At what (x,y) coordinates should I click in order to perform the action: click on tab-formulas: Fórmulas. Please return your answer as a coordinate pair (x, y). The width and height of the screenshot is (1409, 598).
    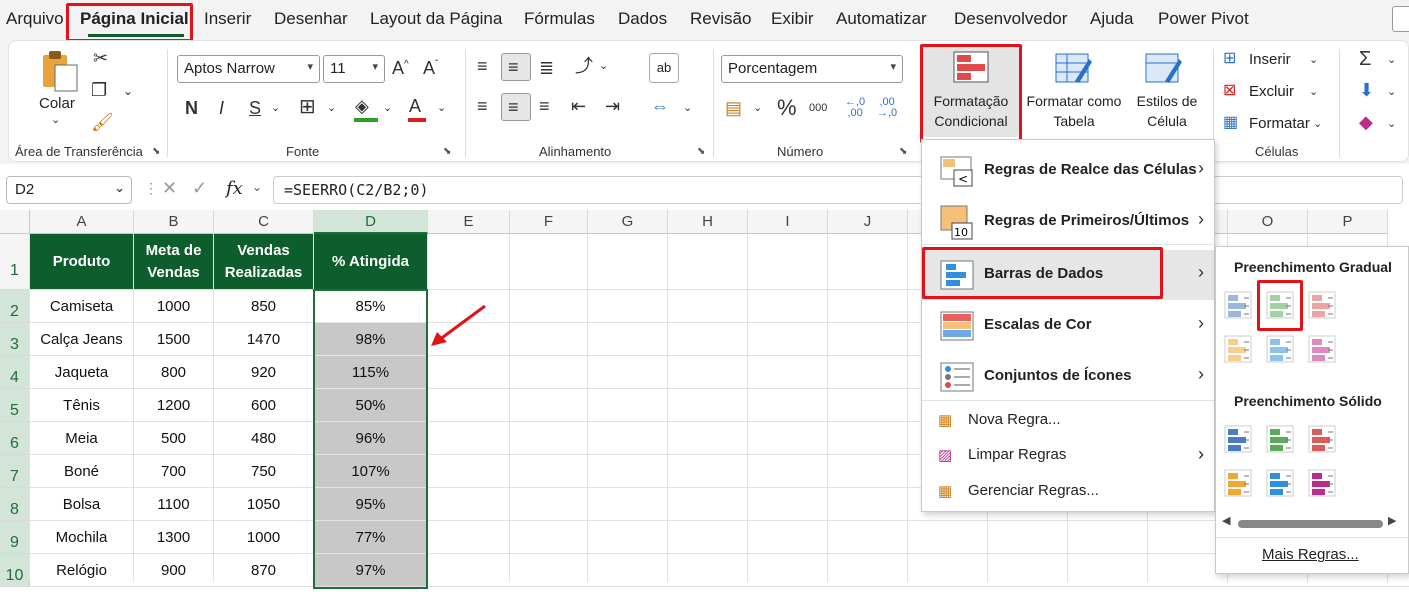
    Looking at the image, I should click on (559, 19).